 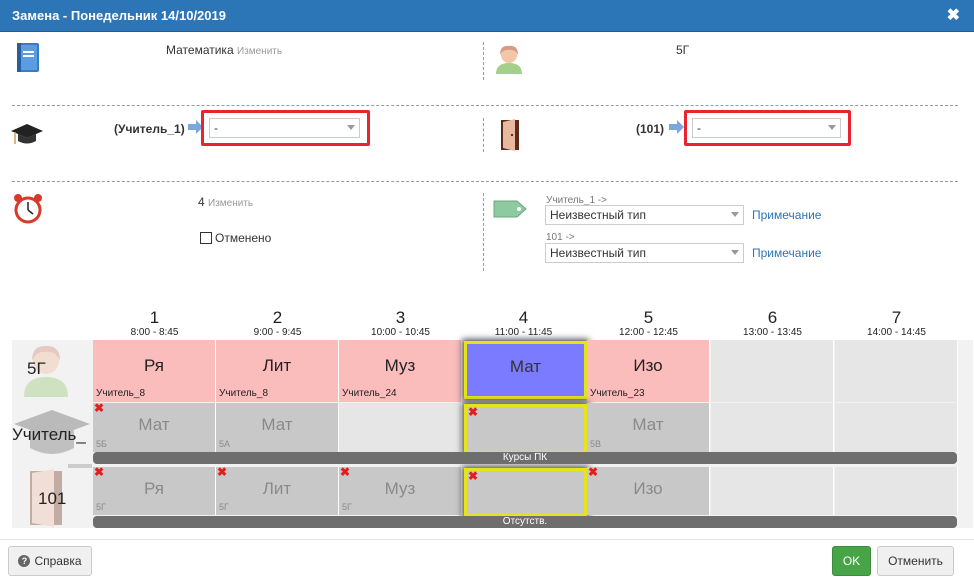 I want to click on teacher-select: -, so click(x=284, y=128).